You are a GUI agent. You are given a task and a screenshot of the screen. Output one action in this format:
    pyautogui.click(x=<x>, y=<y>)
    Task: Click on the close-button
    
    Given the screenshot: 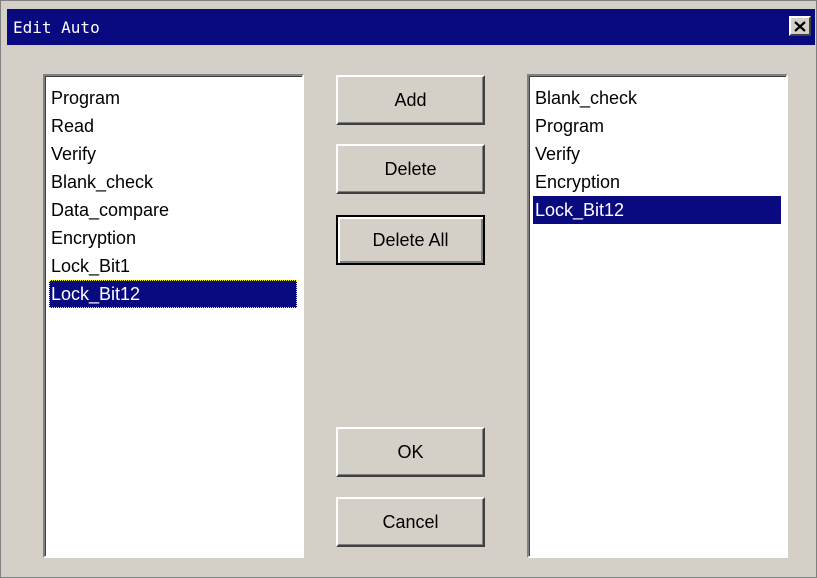 What is the action you would take?
    pyautogui.click(x=800, y=26)
    